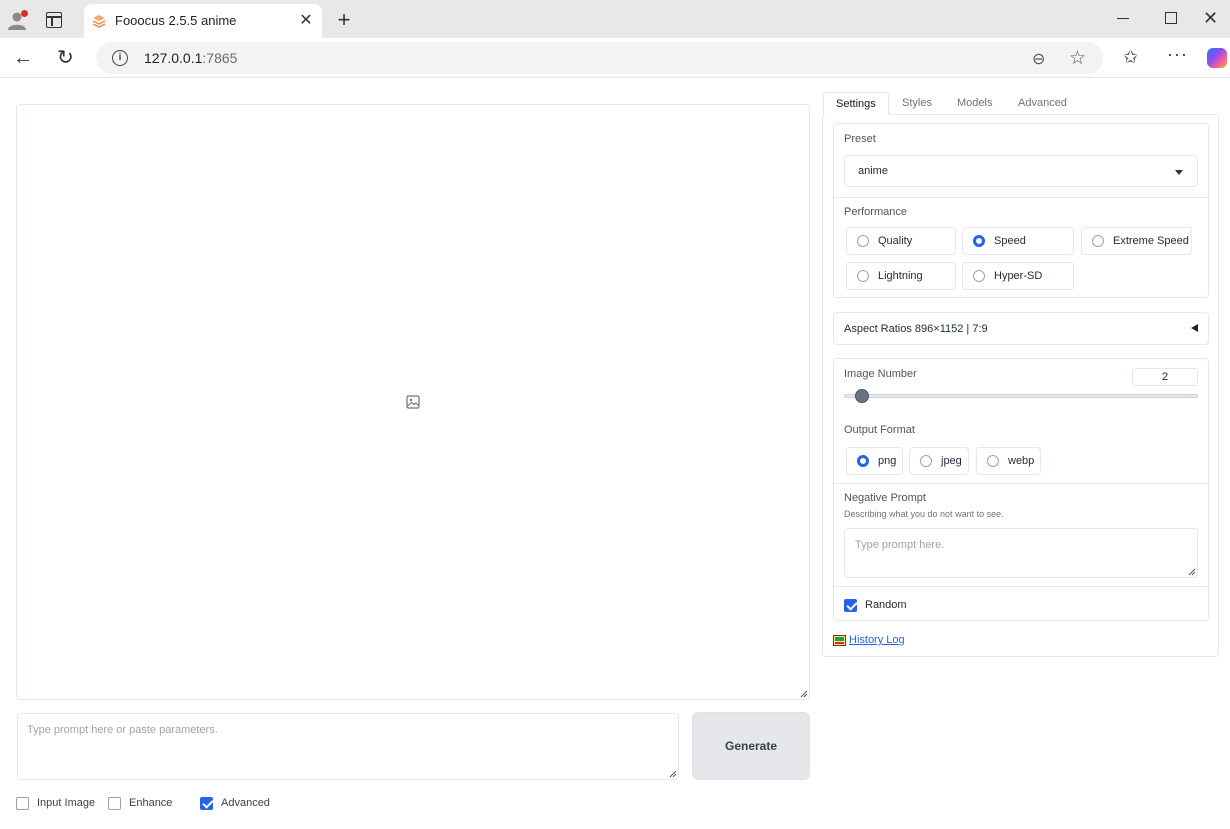 The height and width of the screenshot is (829, 1230). Describe the element at coordinates (917, 103) in the screenshot. I see `tab-styles: Styles` at that location.